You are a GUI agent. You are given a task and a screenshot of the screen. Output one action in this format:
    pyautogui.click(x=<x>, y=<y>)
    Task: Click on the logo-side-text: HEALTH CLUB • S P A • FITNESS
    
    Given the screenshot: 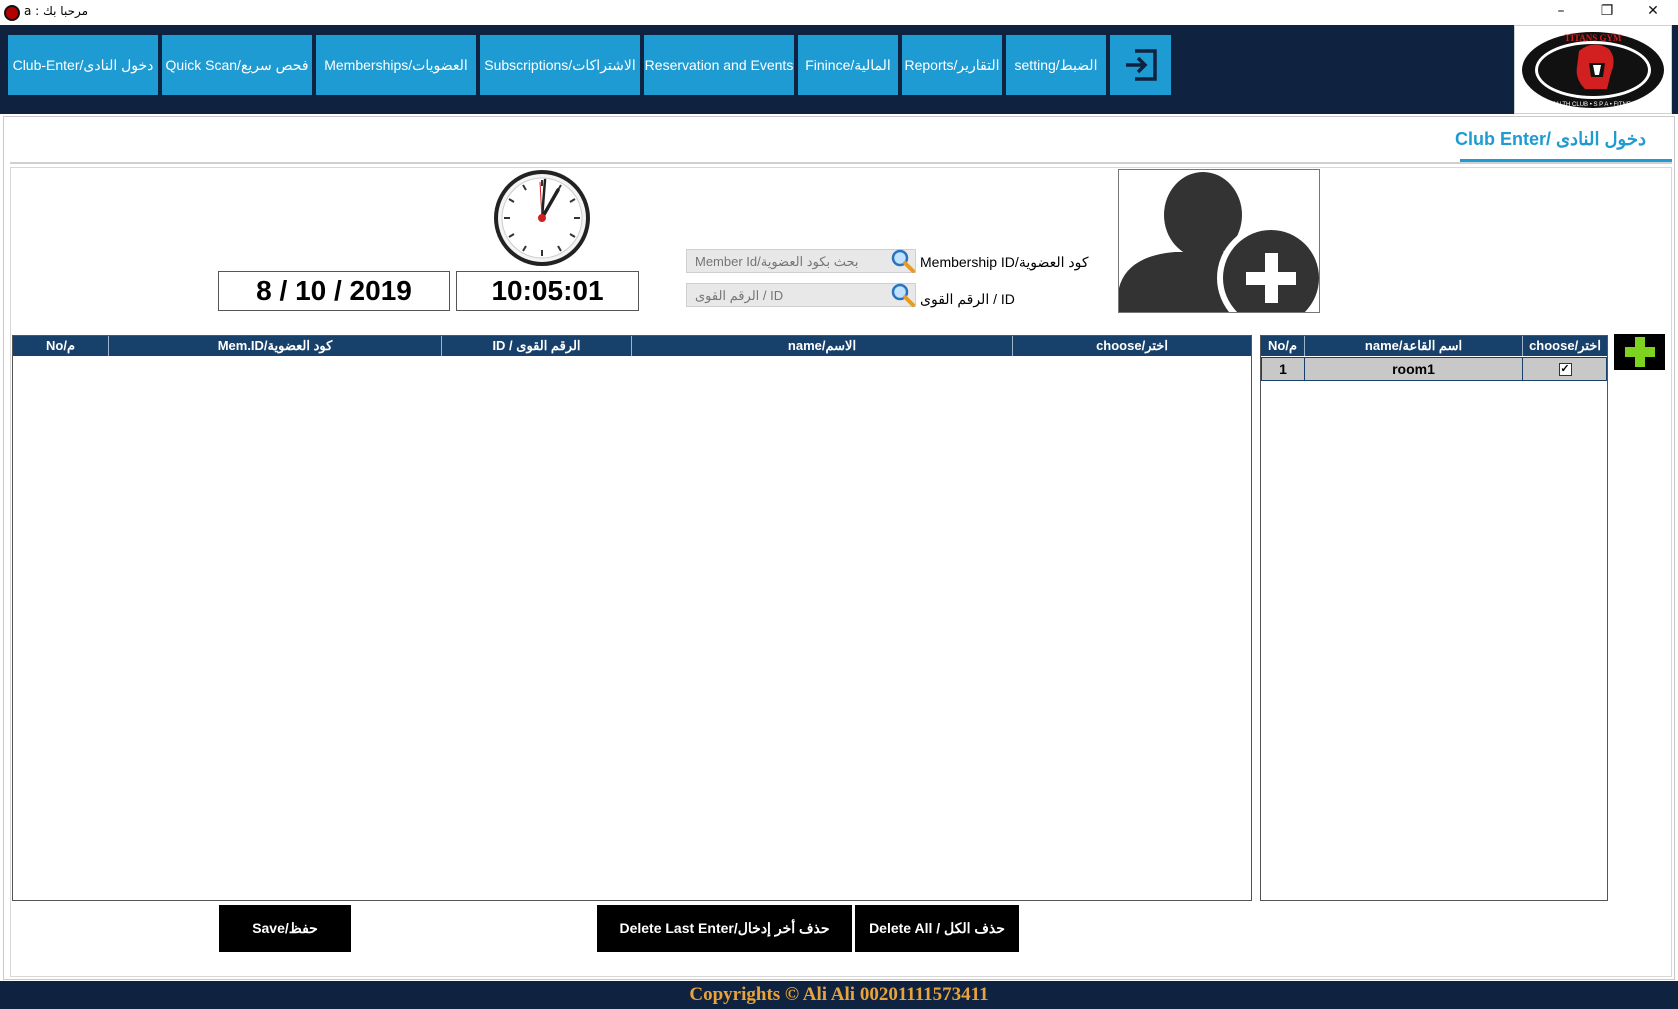 What is the action you would take?
    pyautogui.click(x=1593, y=105)
    